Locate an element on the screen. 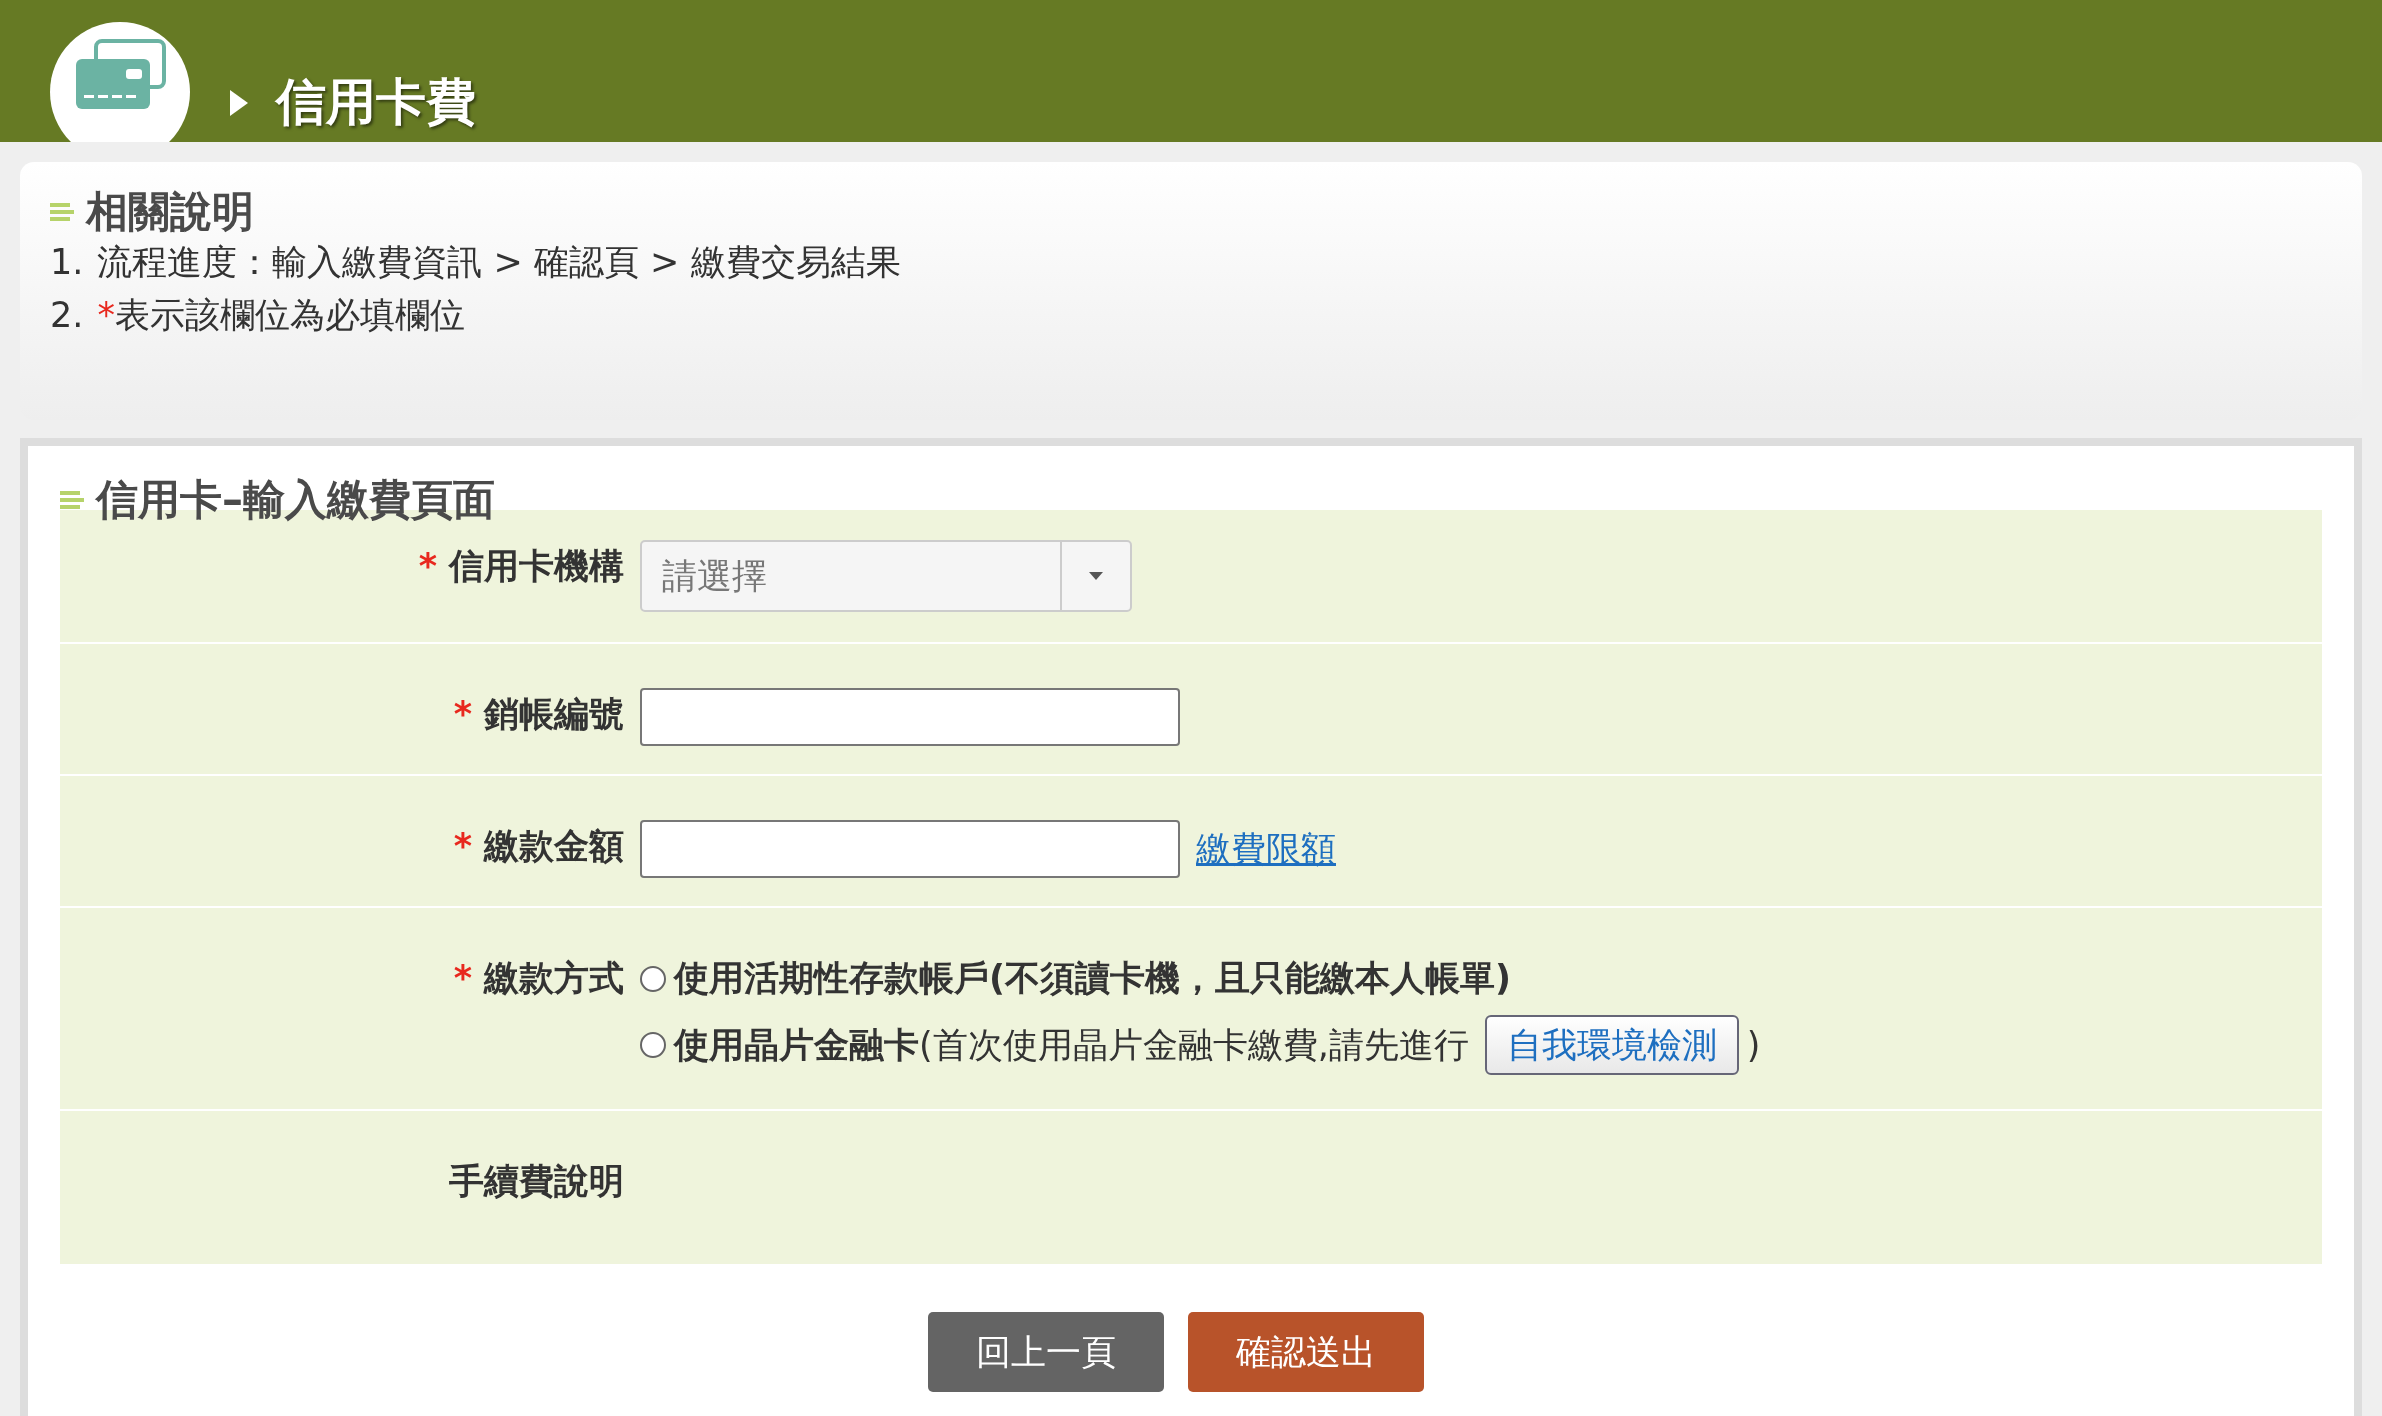 This screenshot has width=2382, height=1416. field-label: 銷帳編號 is located at coordinates (554, 715).